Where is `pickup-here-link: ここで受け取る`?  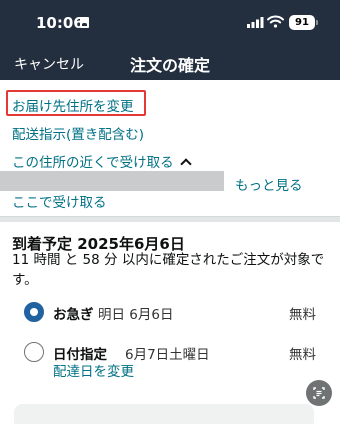 pickup-here-link: ここで受け取る is located at coordinates (59, 201).